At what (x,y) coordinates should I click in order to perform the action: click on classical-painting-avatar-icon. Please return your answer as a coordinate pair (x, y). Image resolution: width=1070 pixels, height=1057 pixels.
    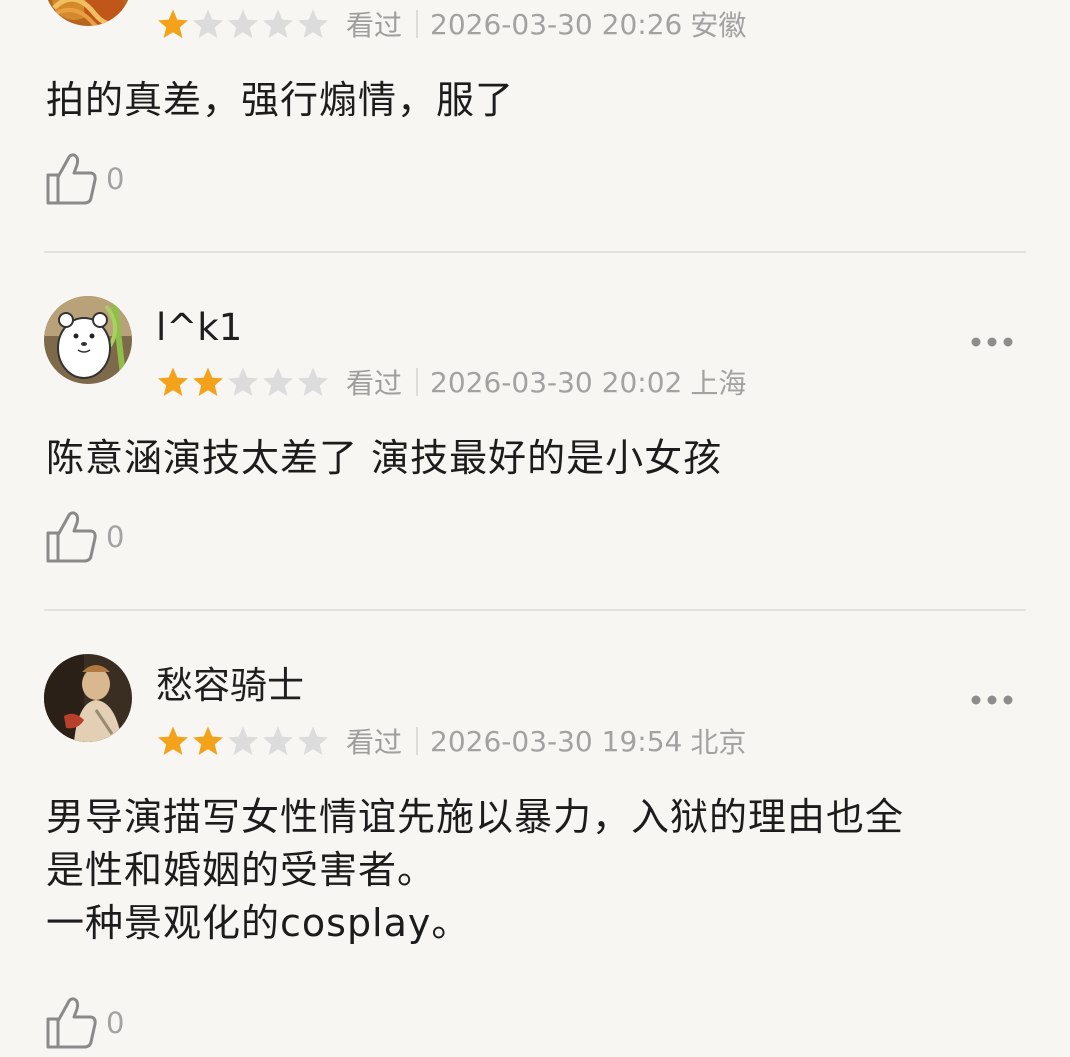
    Looking at the image, I should click on (88, 698).